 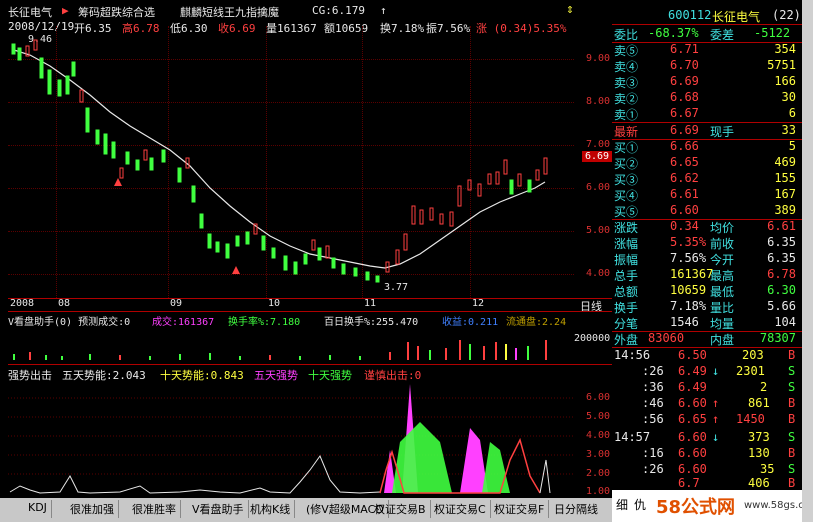 I want to click on ask-label: 卖①, so click(x=626, y=115).